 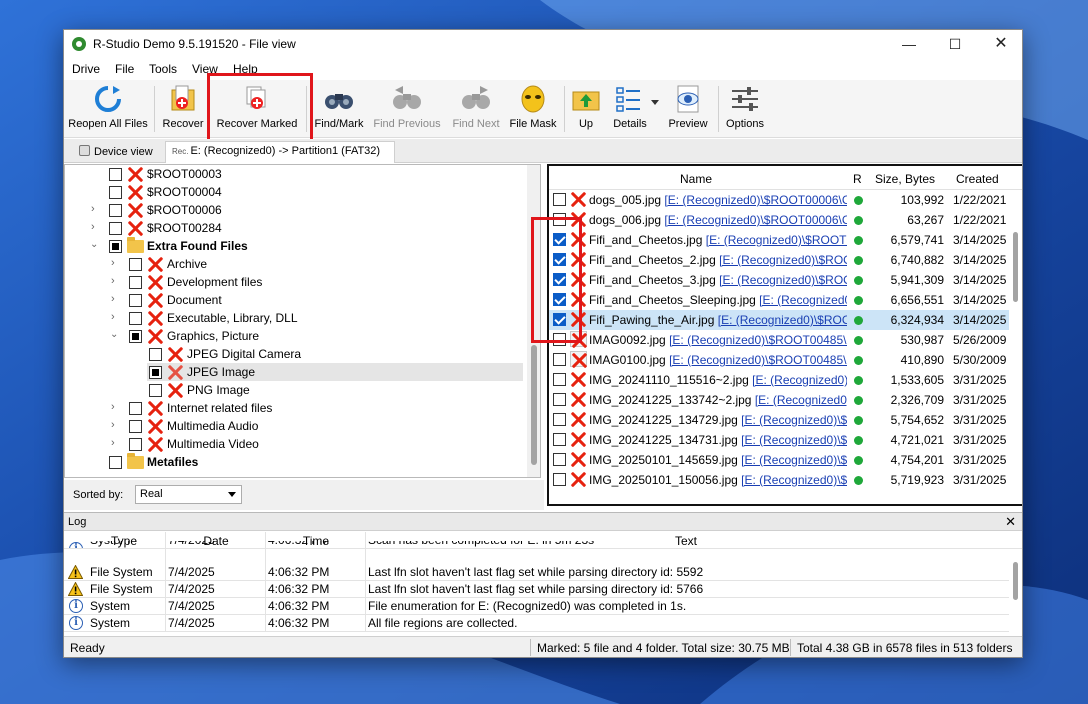 I want to click on file-path-link: [E: (Recognized0)\$ROOT, so click(x=783, y=280).